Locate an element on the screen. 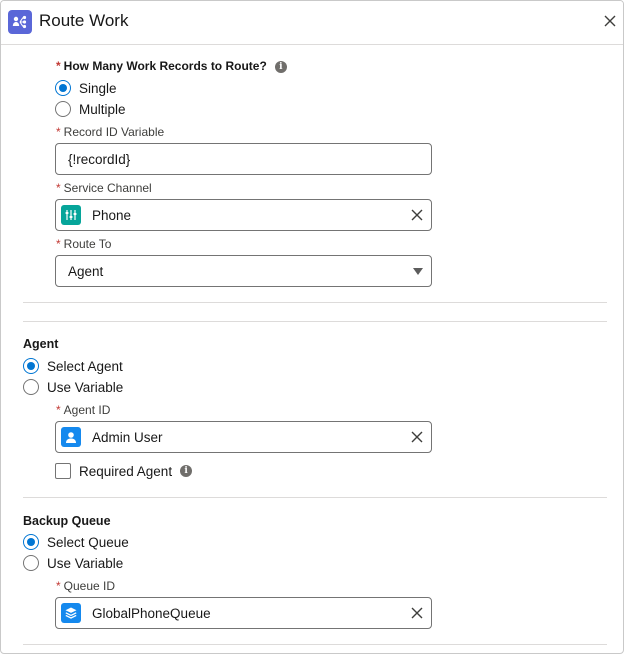 The height and width of the screenshot is (654, 624). route-work-icon is located at coordinates (20, 22).